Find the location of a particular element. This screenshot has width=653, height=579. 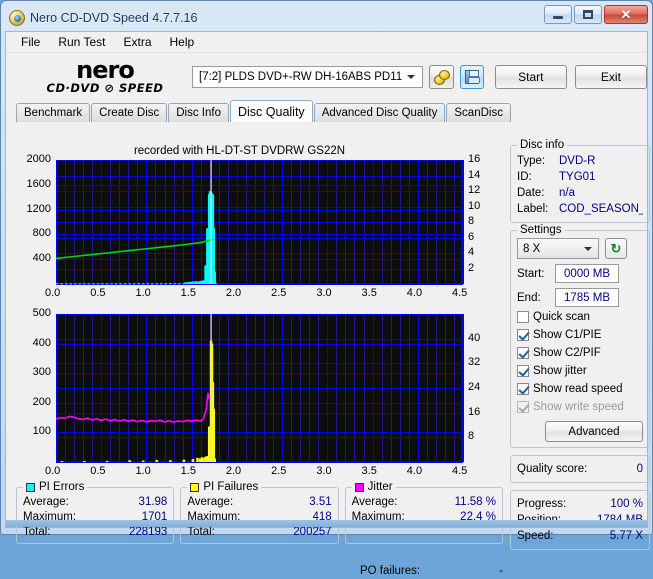

start-button: Start is located at coordinates (530, 76).